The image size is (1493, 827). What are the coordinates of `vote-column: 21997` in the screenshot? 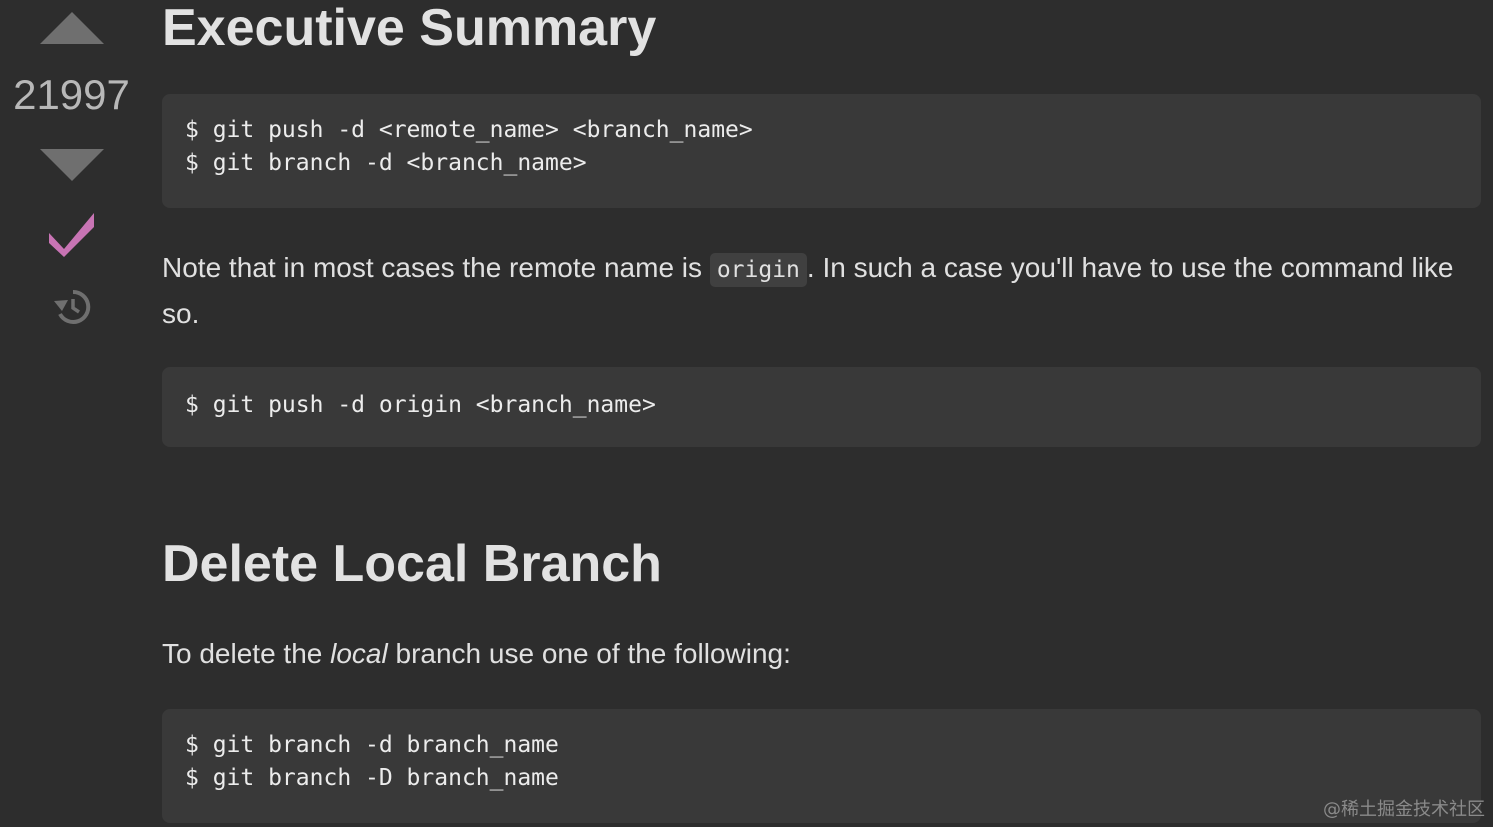 It's located at (71, 163).